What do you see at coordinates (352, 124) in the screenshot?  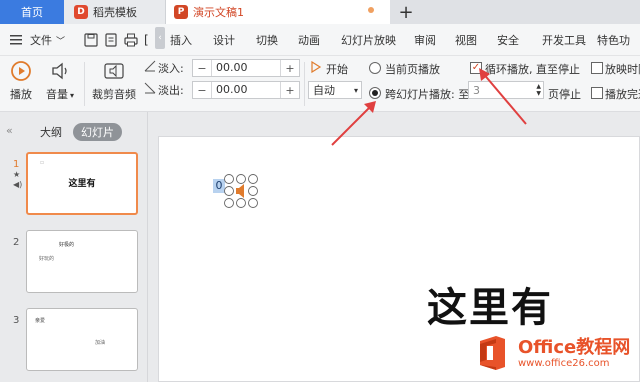 I see `arrow-to-cross-slide` at bounding box center [352, 124].